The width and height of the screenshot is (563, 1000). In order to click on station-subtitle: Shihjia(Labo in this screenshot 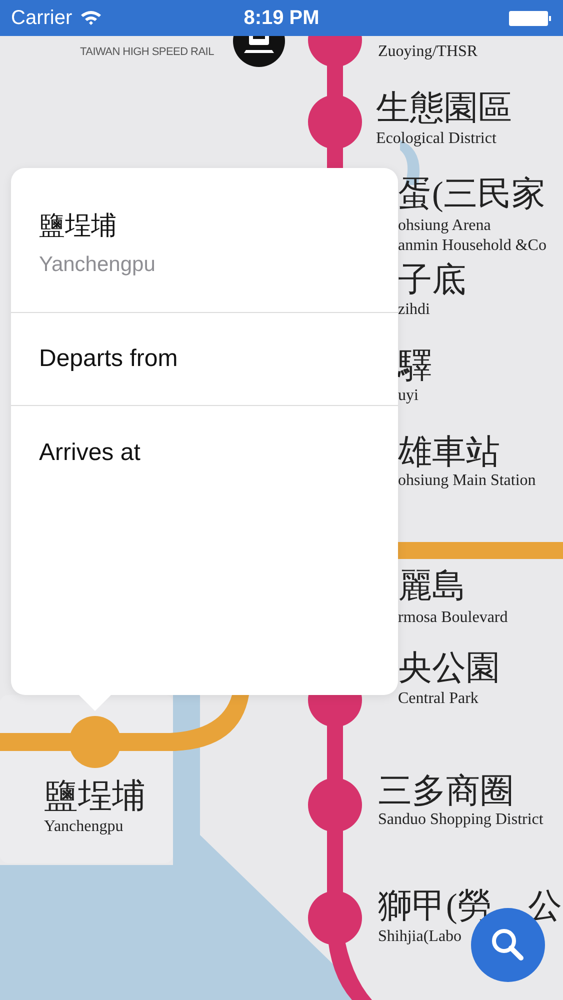, I will do `click(420, 937)`.